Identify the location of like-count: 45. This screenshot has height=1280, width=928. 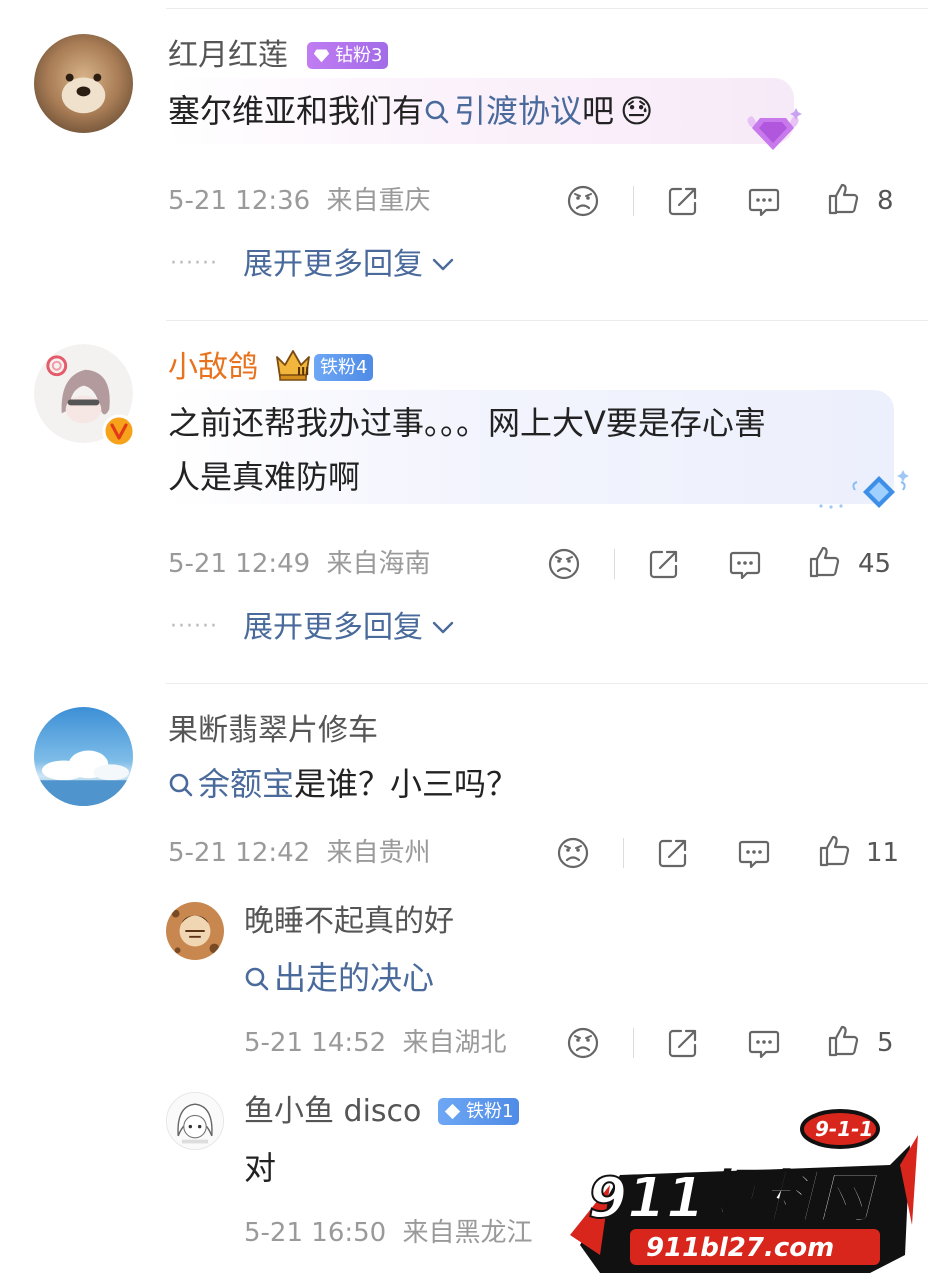
(875, 564).